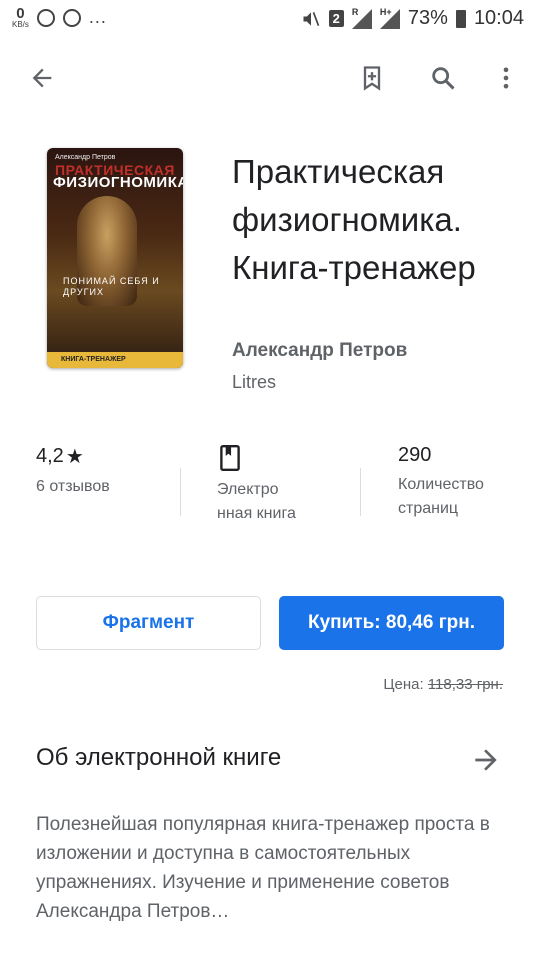 This screenshot has width=540, height=960. Describe the element at coordinates (498, 18) in the screenshot. I see `clock: 10:04` at that location.